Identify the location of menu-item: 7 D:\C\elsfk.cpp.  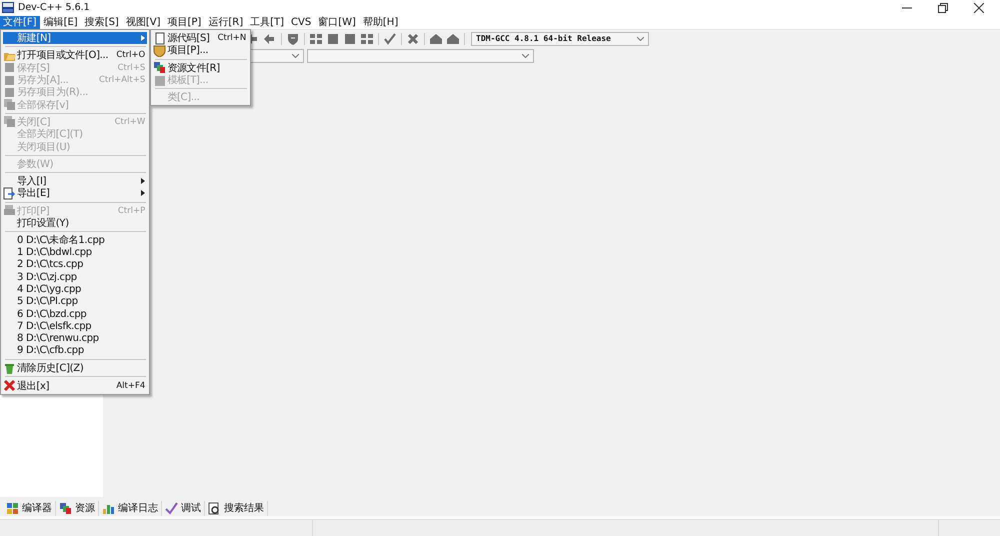
(75, 326).